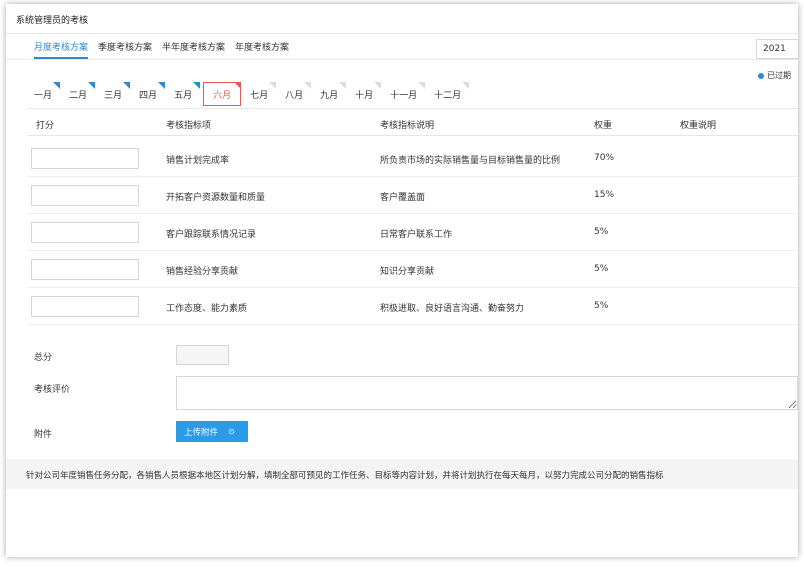  What do you see at coordinates (487, 393) in the screenshot?
I see `comment-textarea` at bounding box center [487, 393].